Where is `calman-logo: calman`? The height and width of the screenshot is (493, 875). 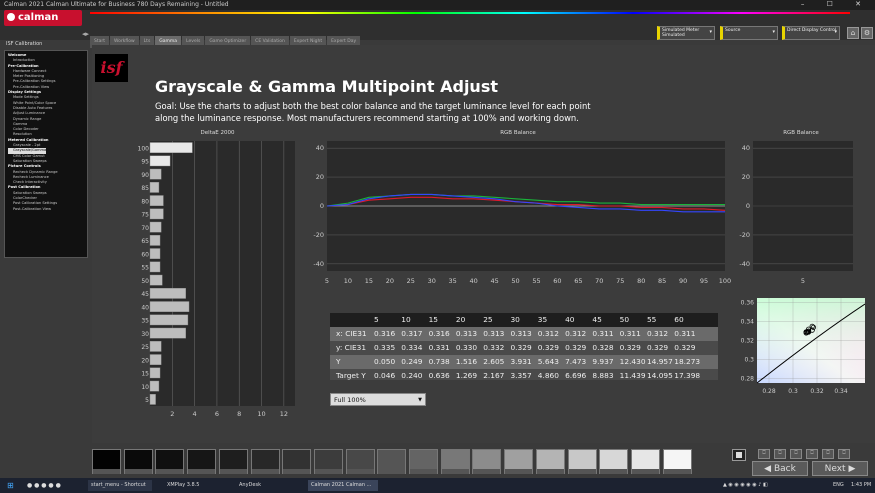
calman-logo: calman is located at coordinates (43, 18).